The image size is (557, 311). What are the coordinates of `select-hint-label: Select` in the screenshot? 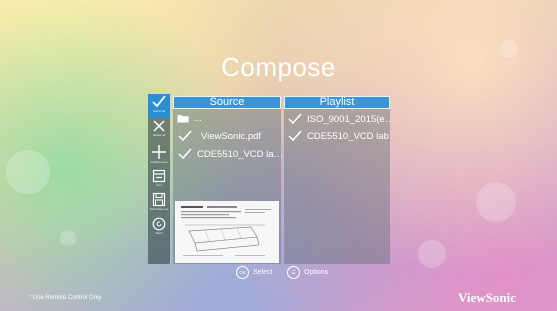 It's located at (263, 272).